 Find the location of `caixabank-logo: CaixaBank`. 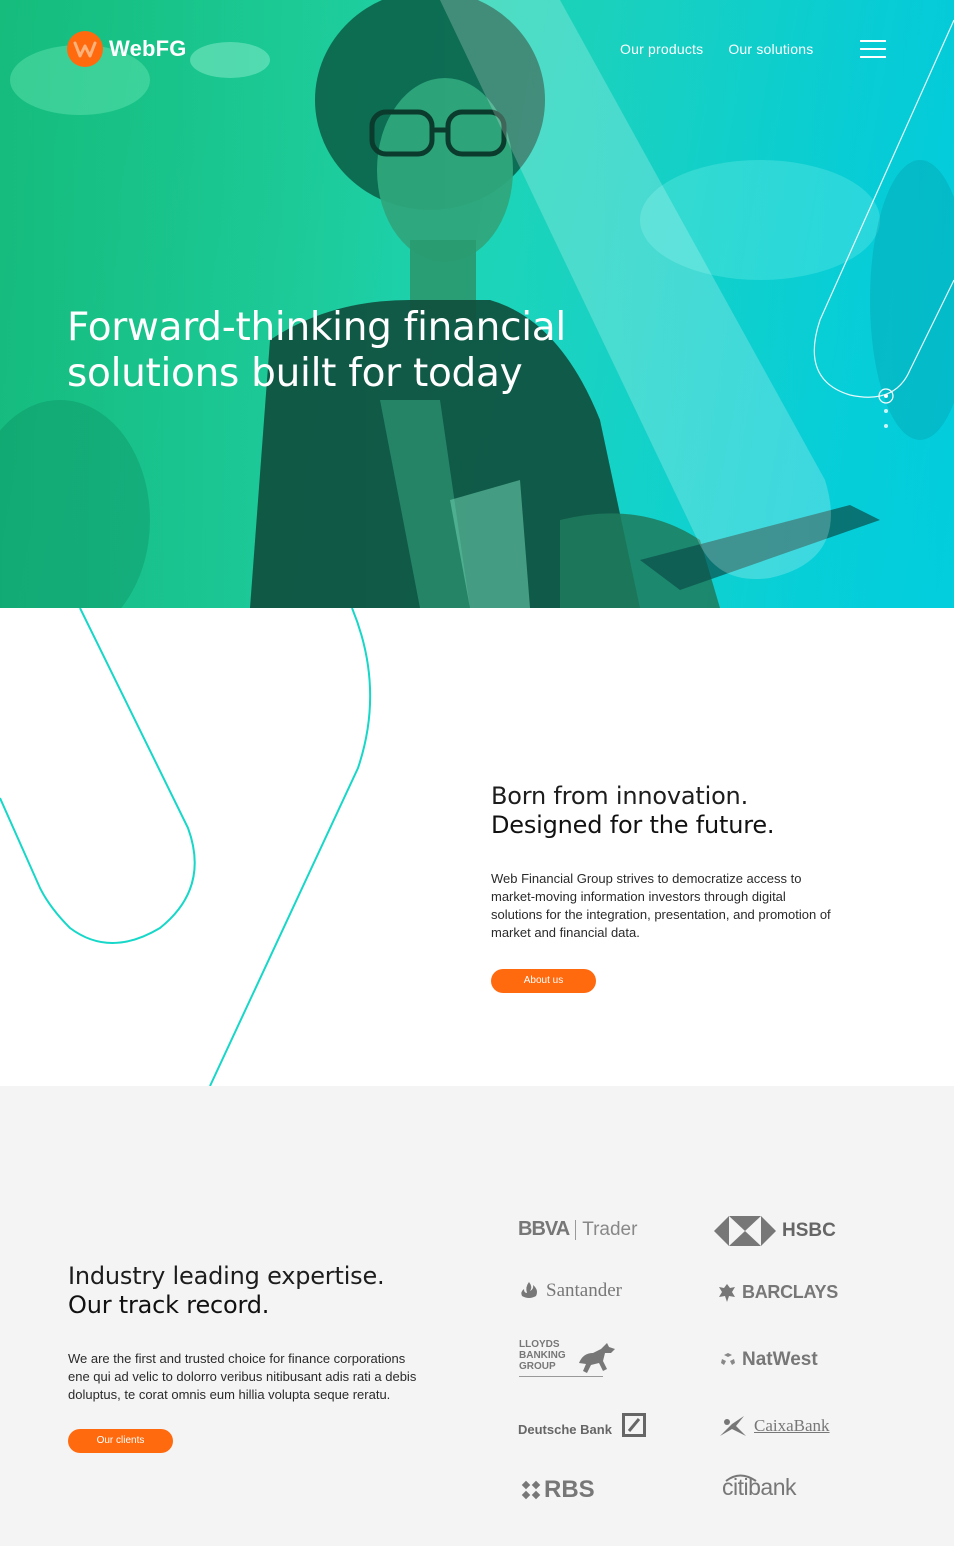

caixabank-logo: CaixaBank is located at coordinates (774, 1426).